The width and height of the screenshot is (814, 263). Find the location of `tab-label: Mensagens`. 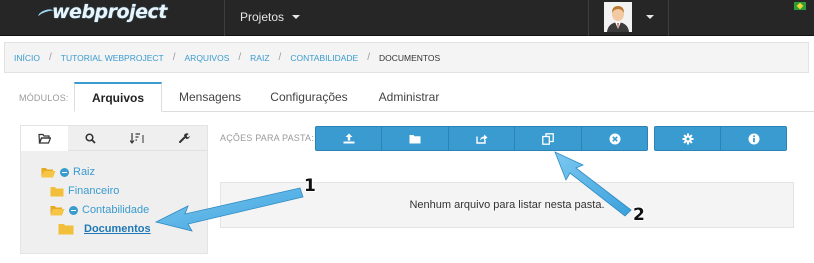

tab-label: Mensagens is located at coordinates (210, 97).